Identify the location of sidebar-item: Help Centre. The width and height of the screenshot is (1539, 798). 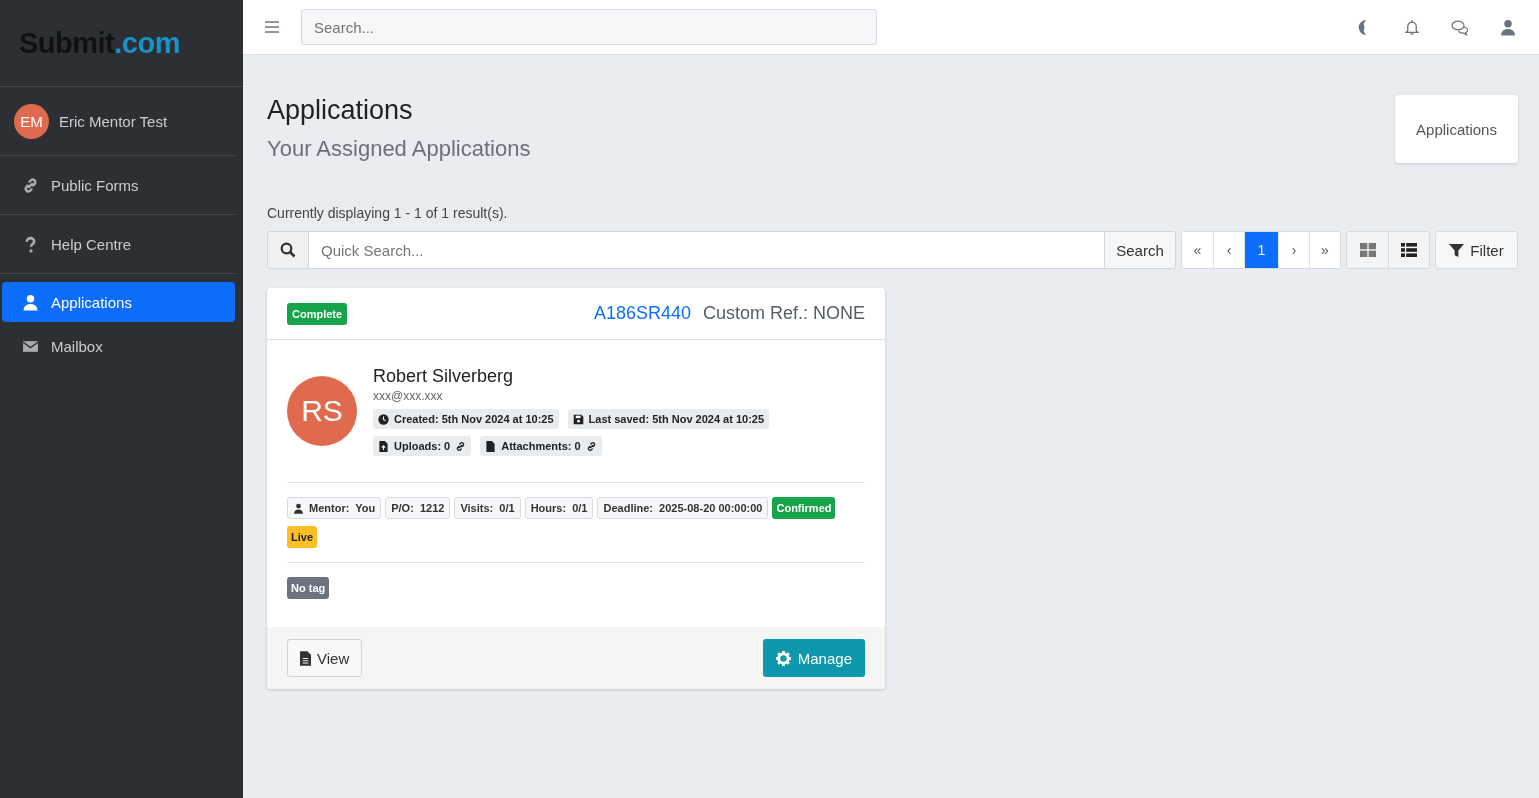
(117, 244).